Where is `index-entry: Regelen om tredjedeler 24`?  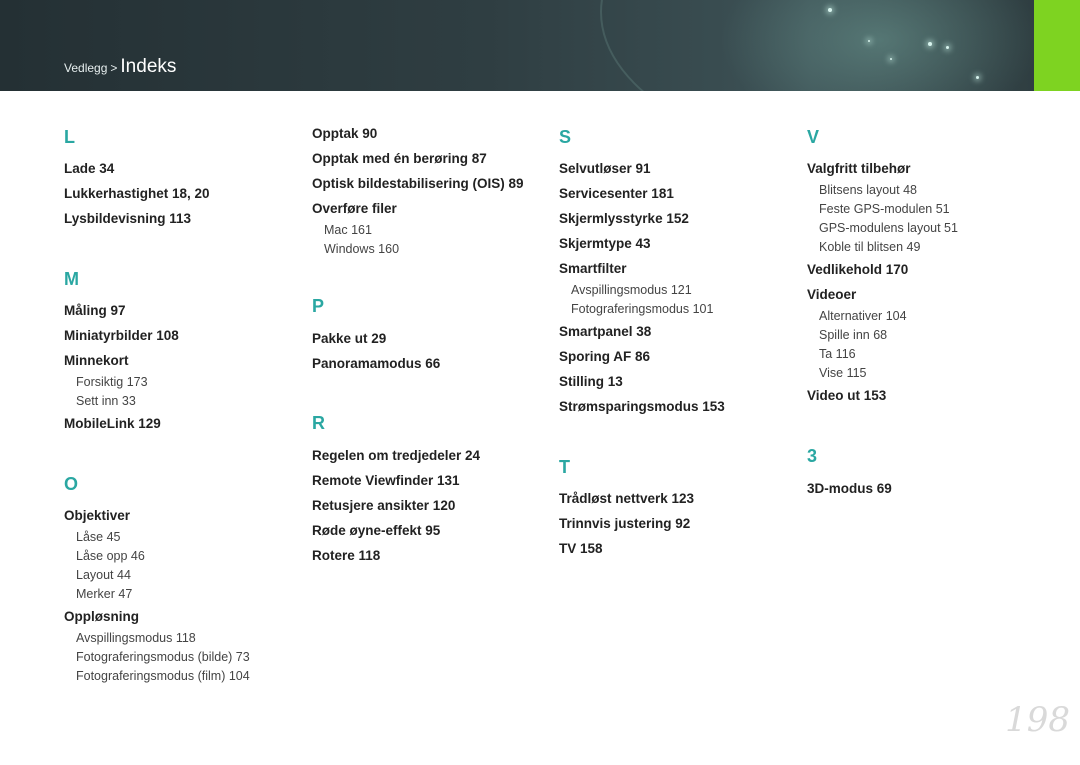
index-entry: Regelen om tredjedeler 24 is located at coordinates (396, 455).